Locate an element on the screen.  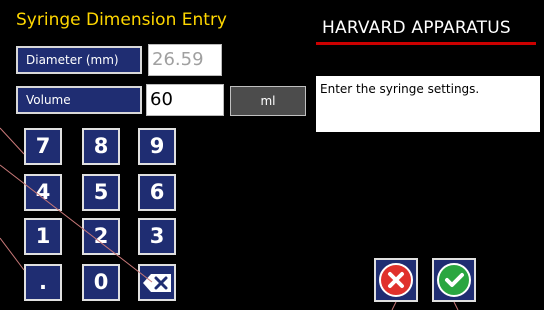
cancel-button is located at coordinates (396, 280).